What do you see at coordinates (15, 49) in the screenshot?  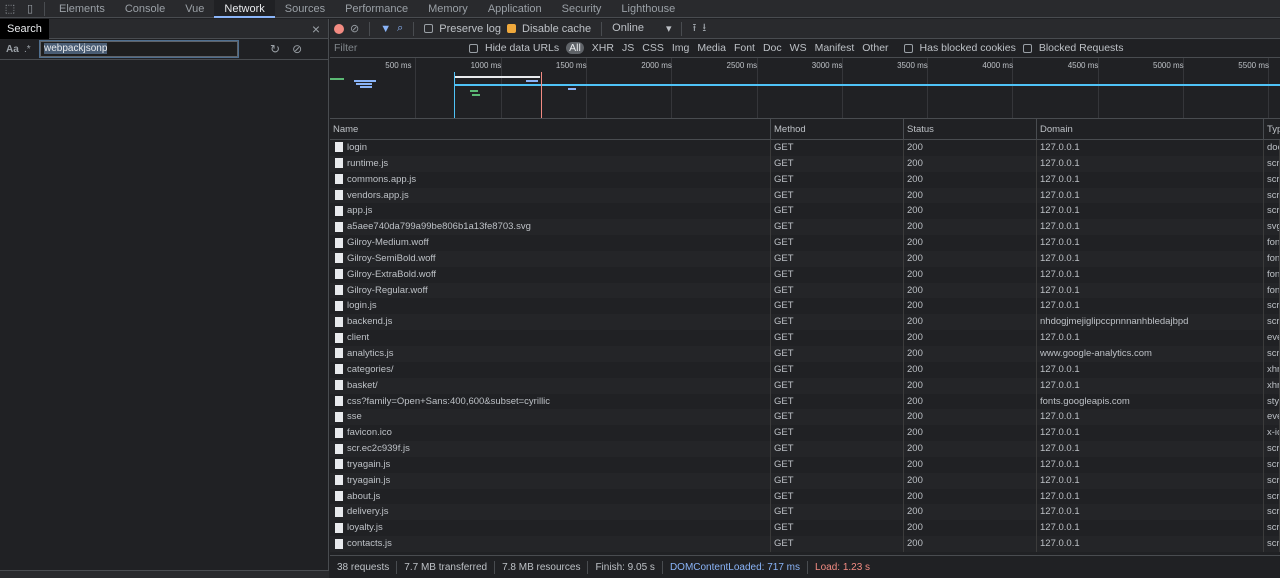 I see `match-case-button: Aa` at bounding box center [15, 49].